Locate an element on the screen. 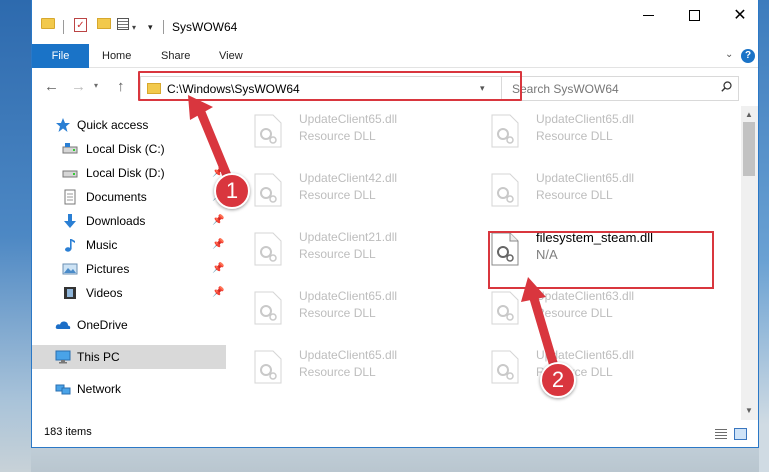 The image size is (769, 472). maximize-button is located at coordinates (694, 15).